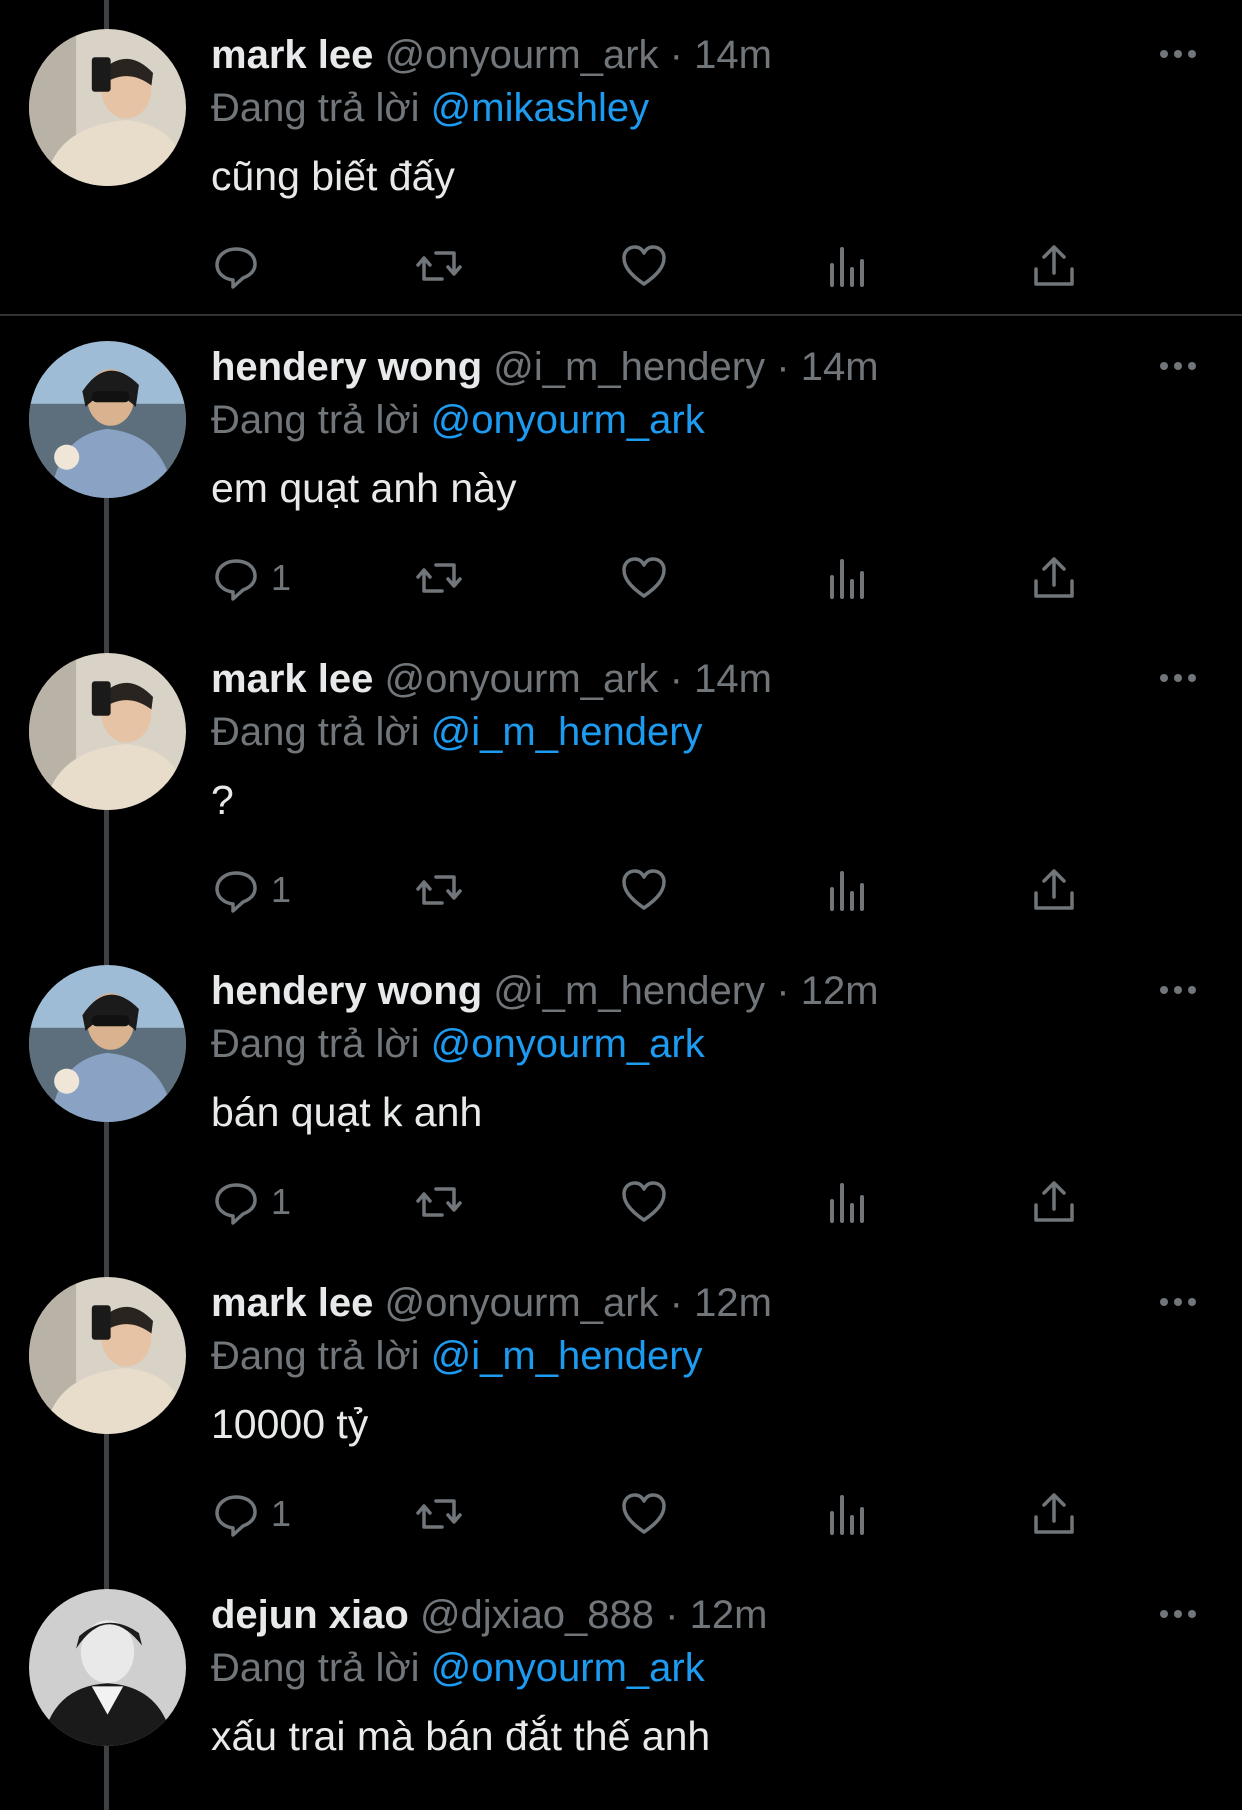 The image size is (1242, 1810). What do you see at coordinates (333, 176) in the screenshot?
I see `tweet-text: cũng biết đấy` at bounding box center [333, 176].